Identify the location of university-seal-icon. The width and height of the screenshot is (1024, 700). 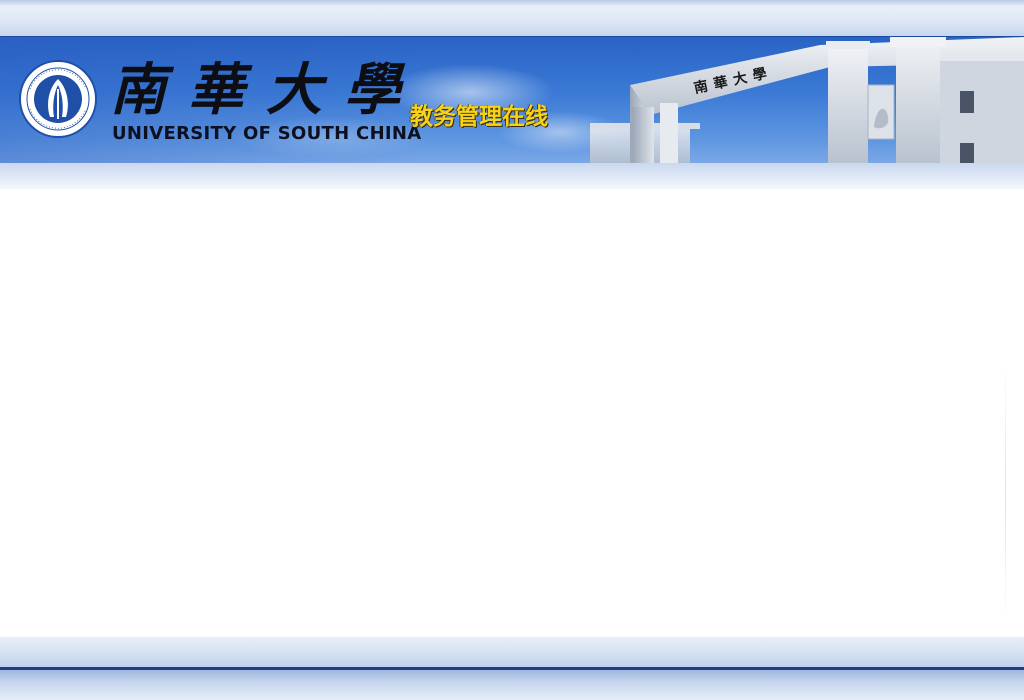
(58, 99).